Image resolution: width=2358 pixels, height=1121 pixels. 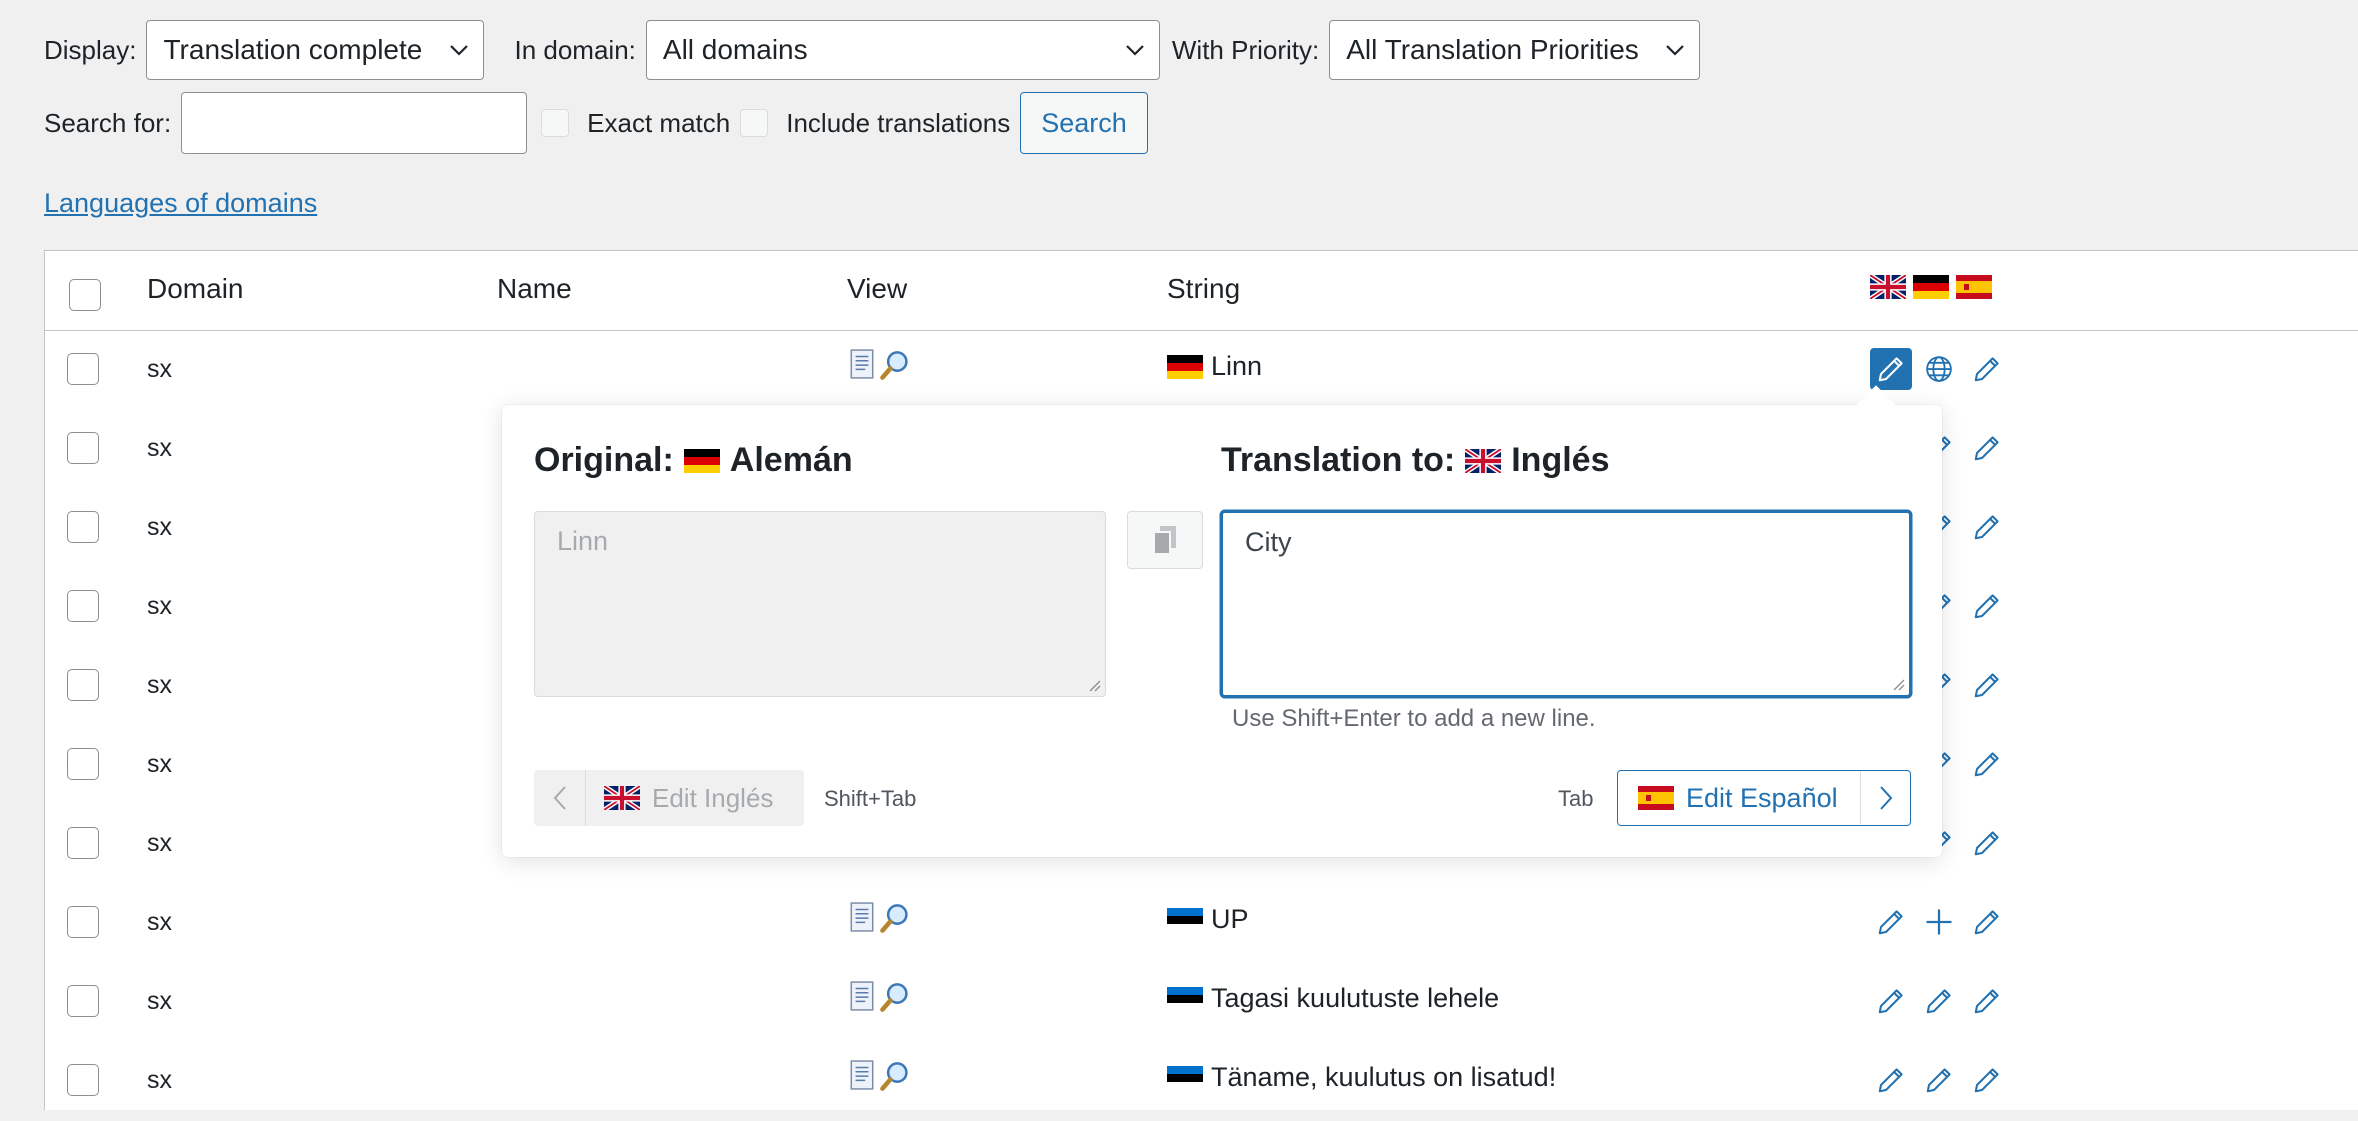 I want to click on domain-select: All domains, so click(x=902, y=50).